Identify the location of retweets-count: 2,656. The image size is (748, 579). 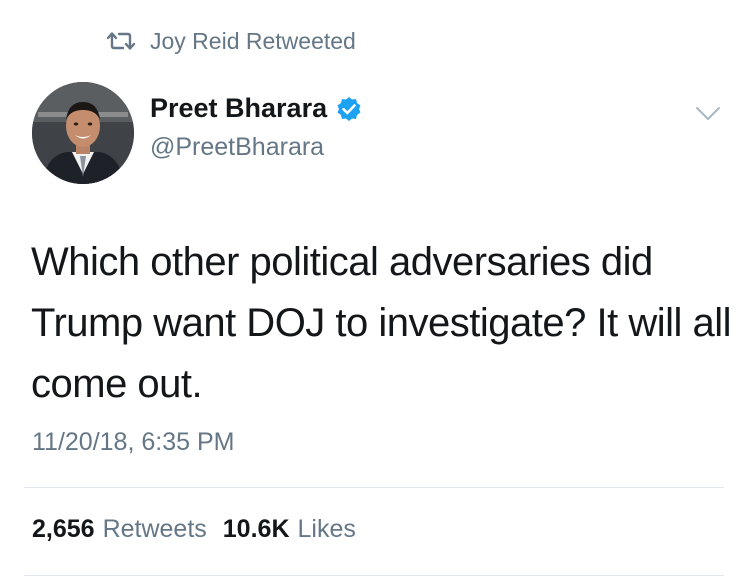
(63, 529).